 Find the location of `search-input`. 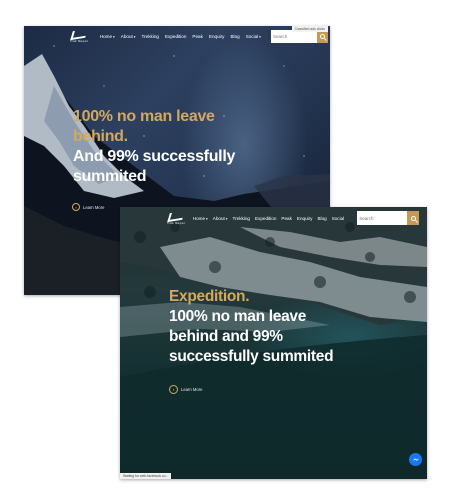

search-input is located at coordinates (382, 218).